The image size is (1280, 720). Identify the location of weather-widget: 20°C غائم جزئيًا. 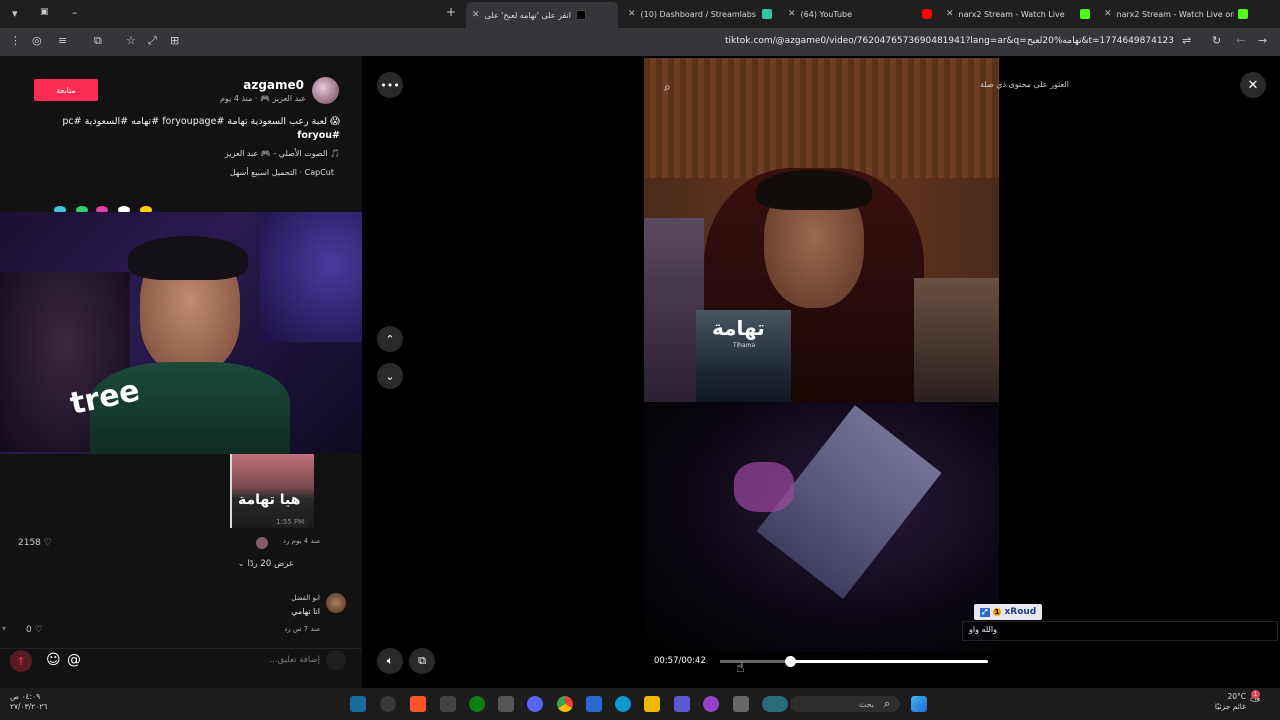
(1230, 702).